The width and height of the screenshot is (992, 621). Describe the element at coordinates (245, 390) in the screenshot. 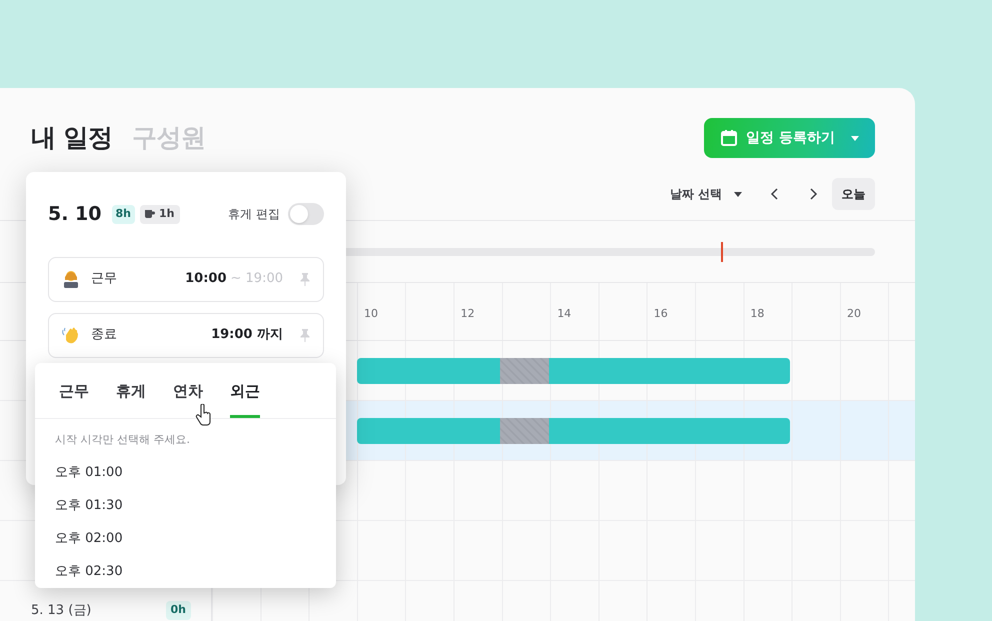

I see `type-tab: 외근` at that location.